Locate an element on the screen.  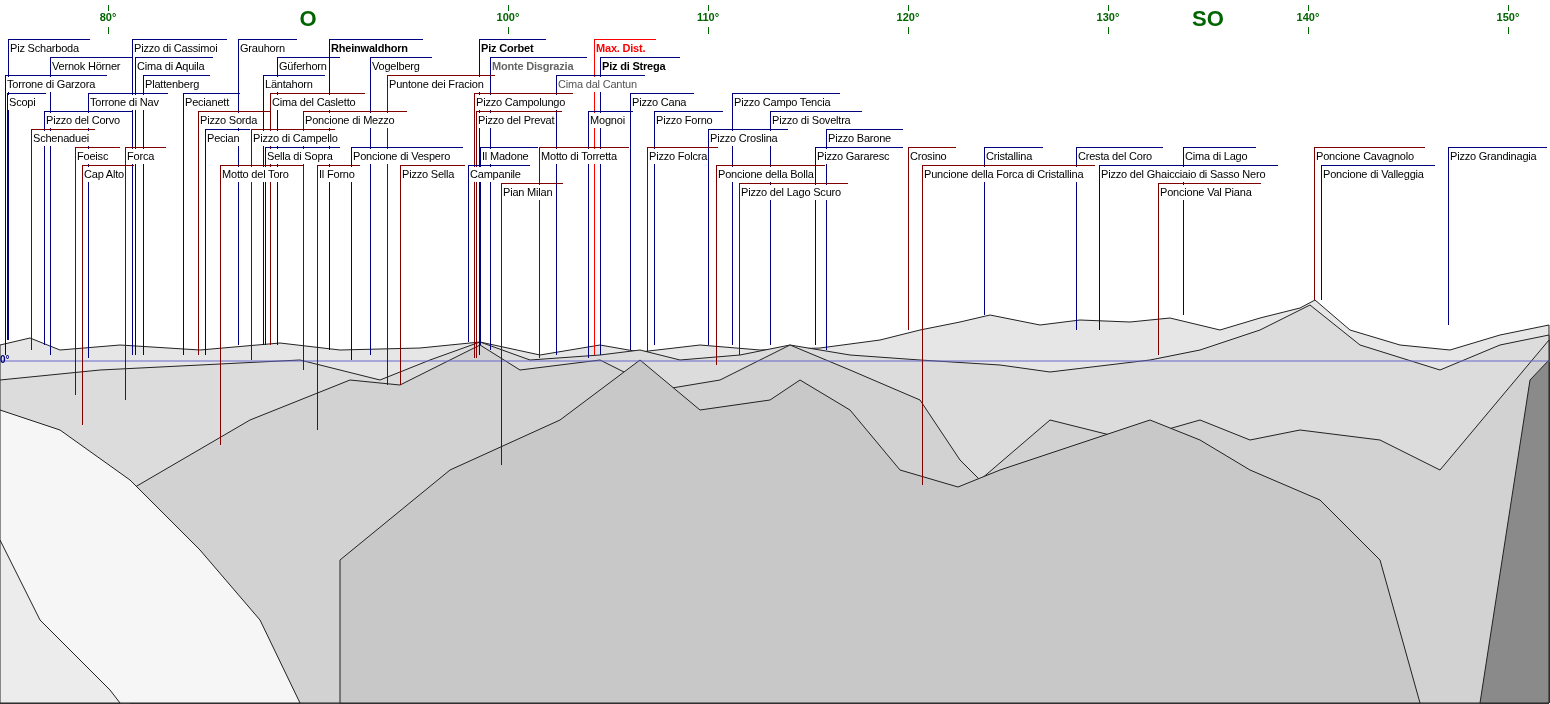
peak-label: Il Madone is located at coordinates (505, 156).